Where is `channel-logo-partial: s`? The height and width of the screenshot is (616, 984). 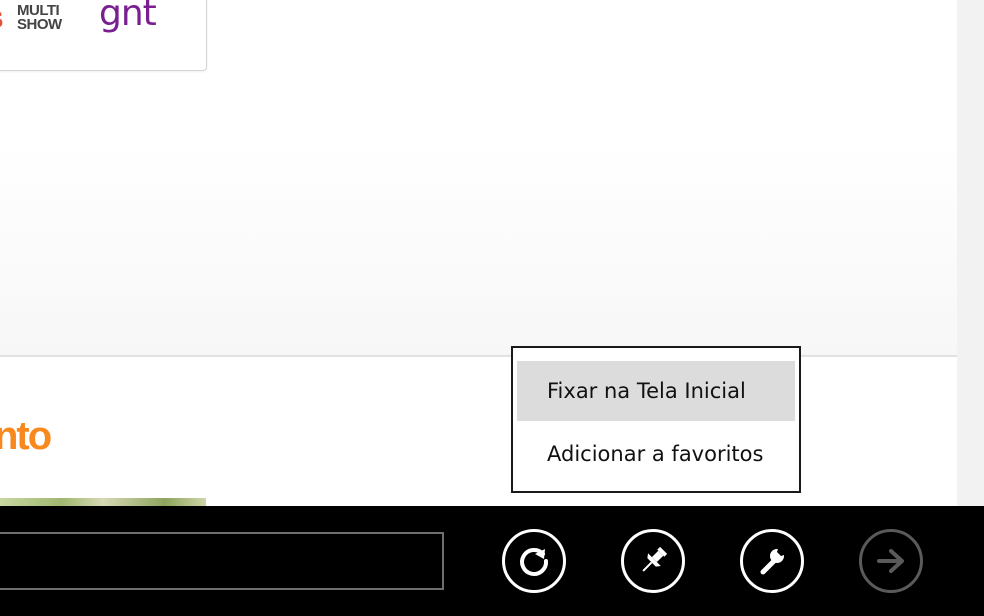 channel-logo-partial: s is located at coordinates (2, 17).